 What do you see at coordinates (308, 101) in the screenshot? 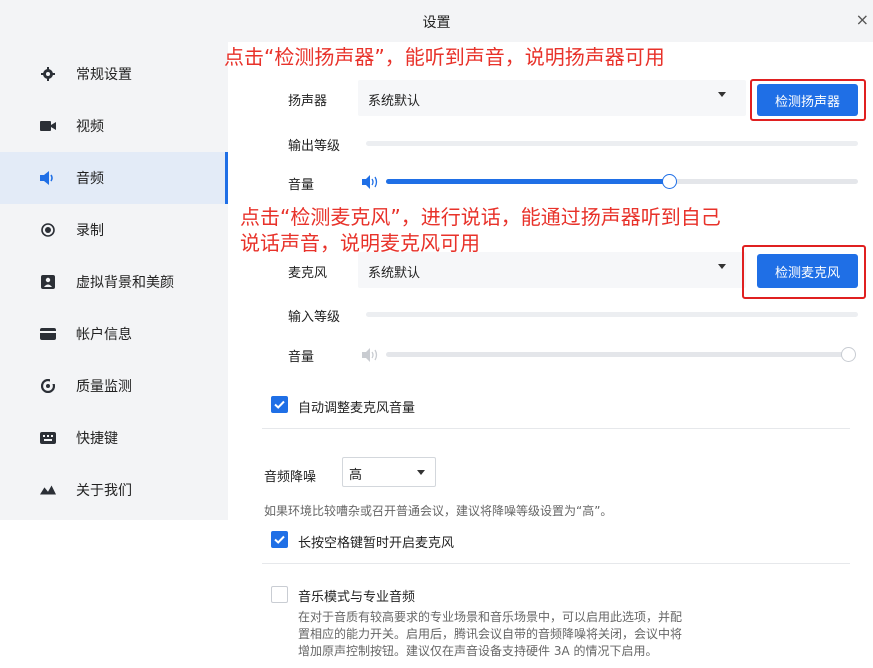
I see `speaker-label: 扬声器` at bounding box center [308, 101].